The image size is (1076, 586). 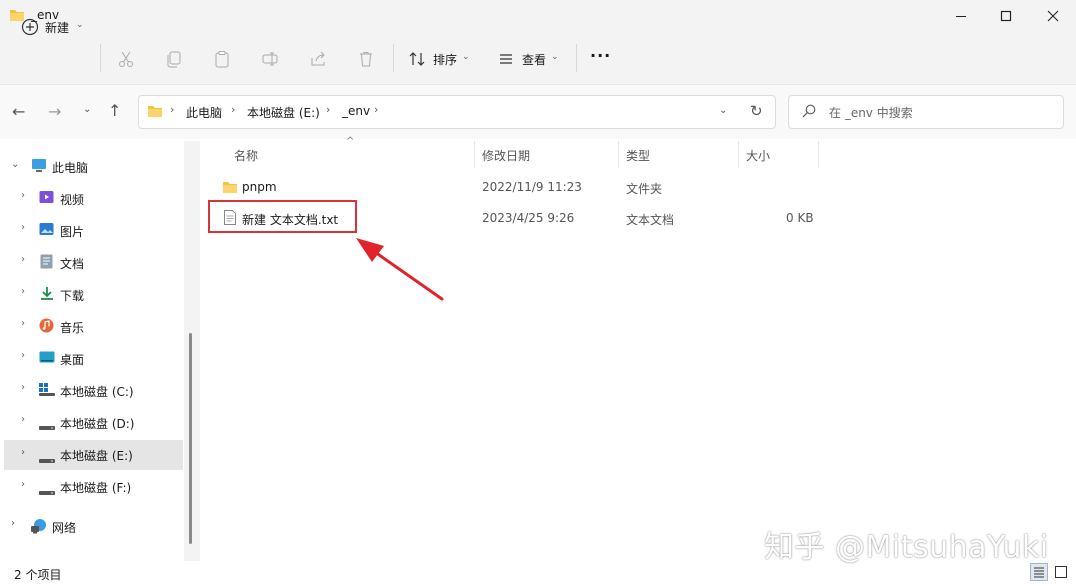 I want to click on details-view-icon, so click(x=1039, y=573).